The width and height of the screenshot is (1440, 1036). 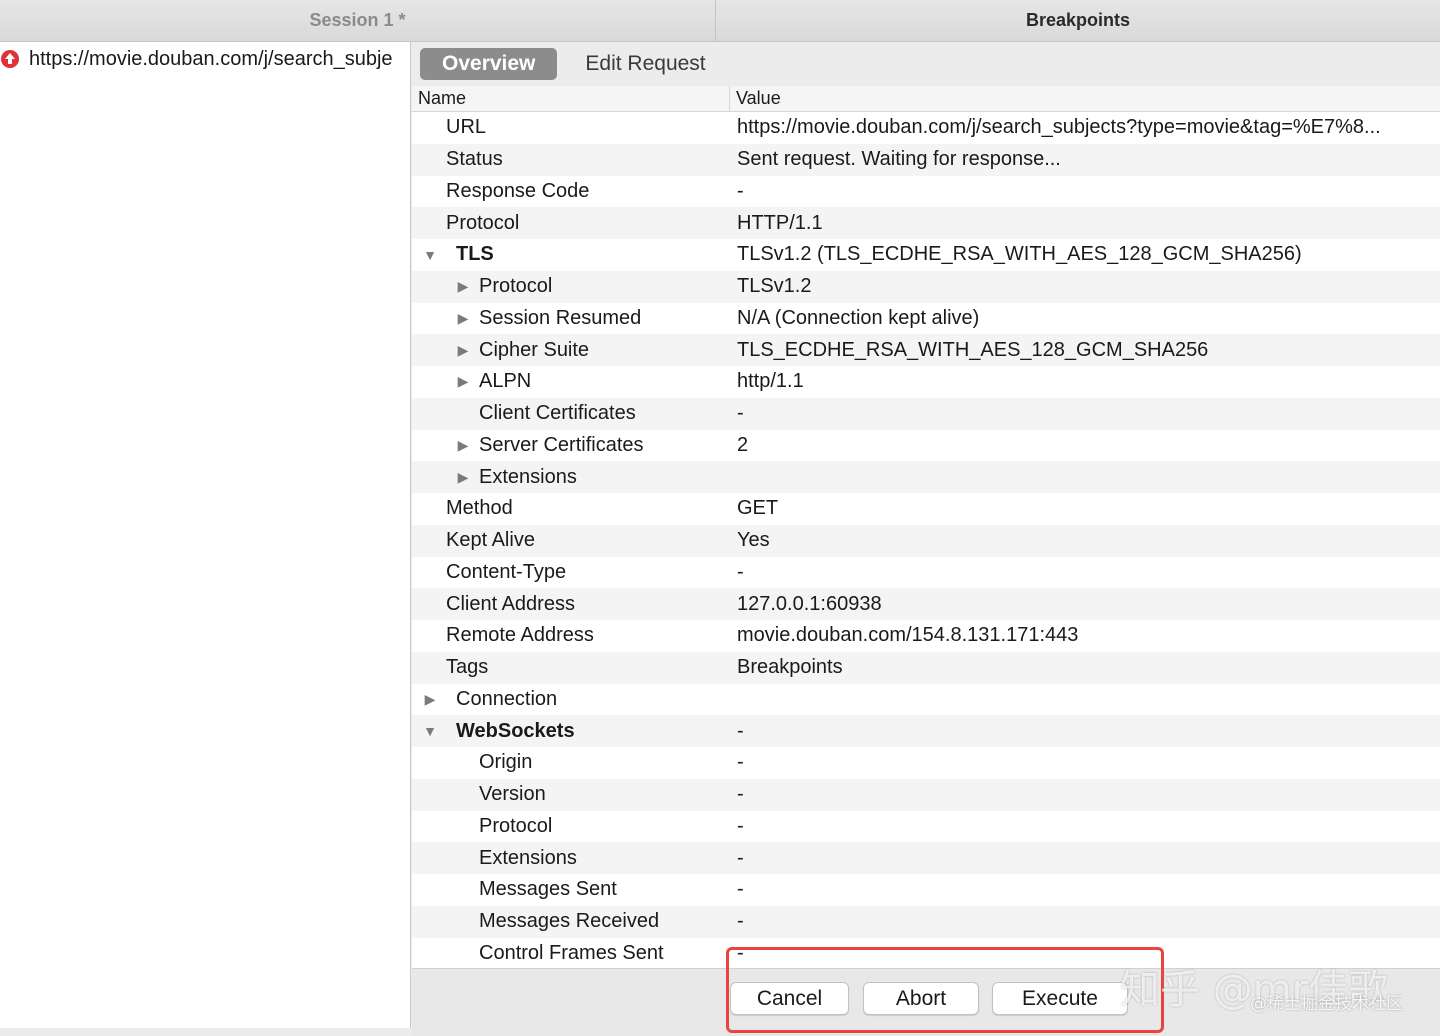 What do you see at coordinates (926, 413) in the screenshot?
I see `table-row: Client Certificates -` at bounding box center [926, 413].